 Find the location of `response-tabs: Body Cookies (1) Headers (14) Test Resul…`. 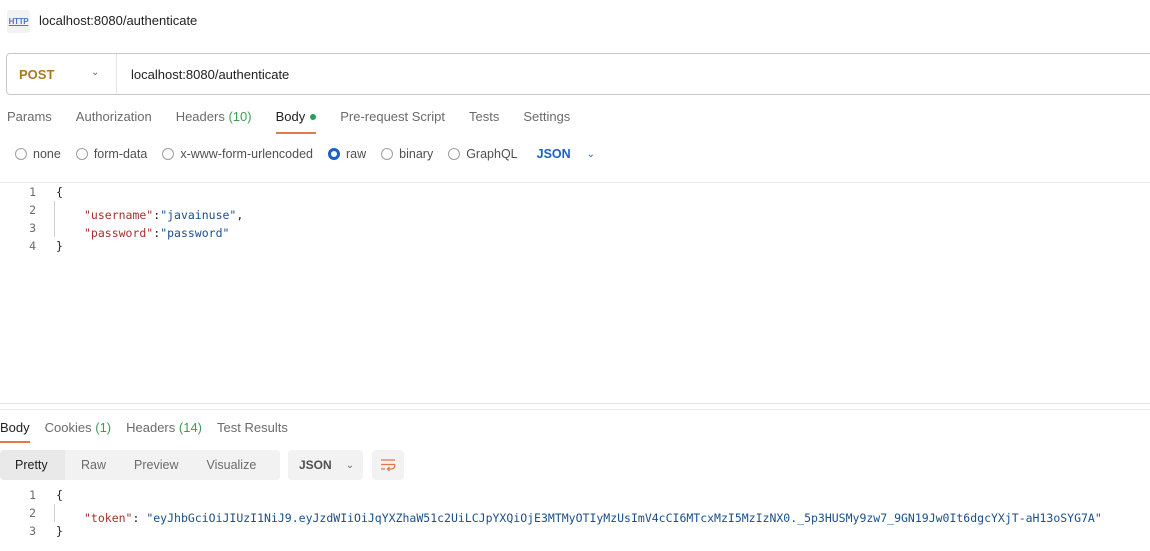

response-tabs: Body Cookies (1) Headers (14) Test Resul… is located at coordinates (151, 430).